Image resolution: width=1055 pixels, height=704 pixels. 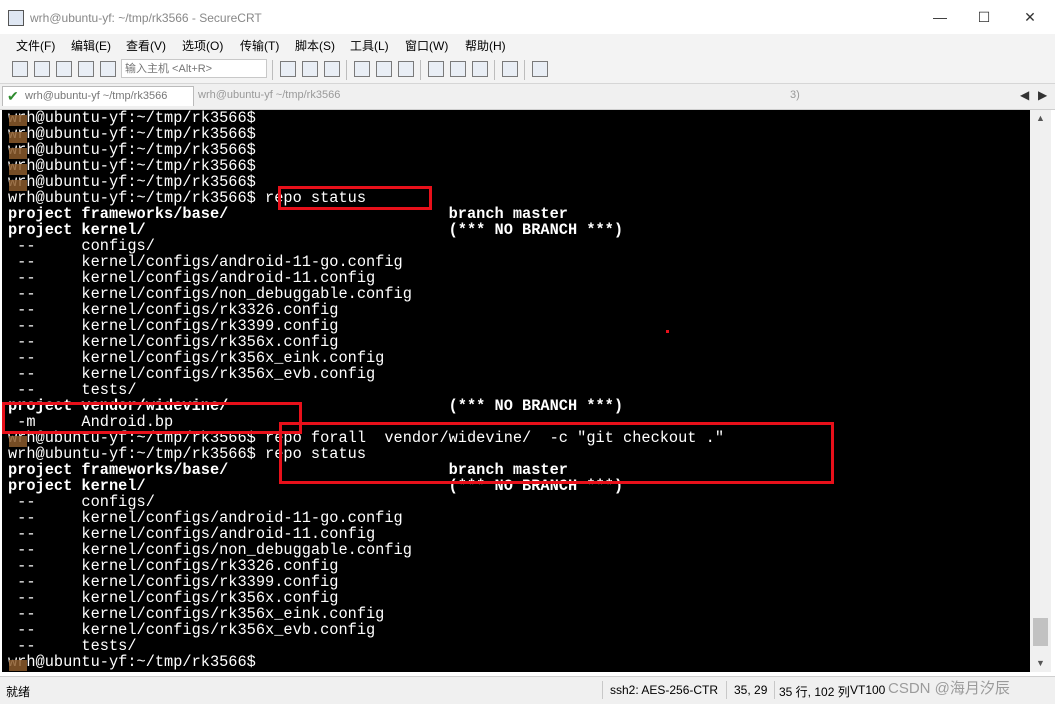 What do you see at coordinates (35, 45) in the screenshot?
I see `menu-file: 文件(F)` at bounding box center [35, 45].